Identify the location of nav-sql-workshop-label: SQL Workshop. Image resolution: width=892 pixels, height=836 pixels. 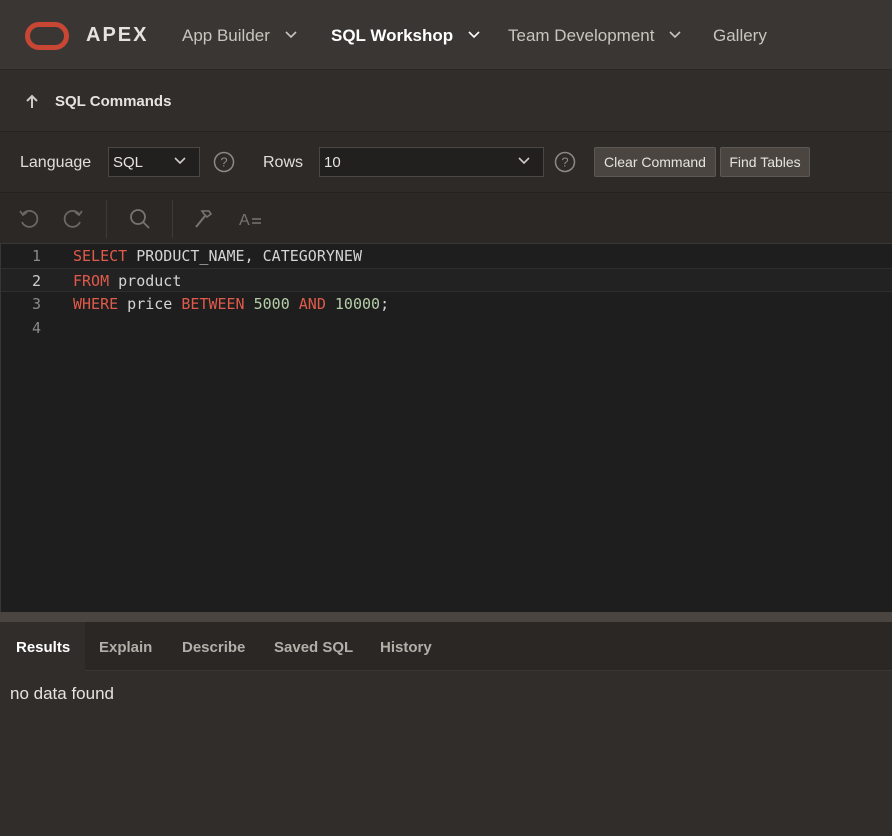
(392, 35).